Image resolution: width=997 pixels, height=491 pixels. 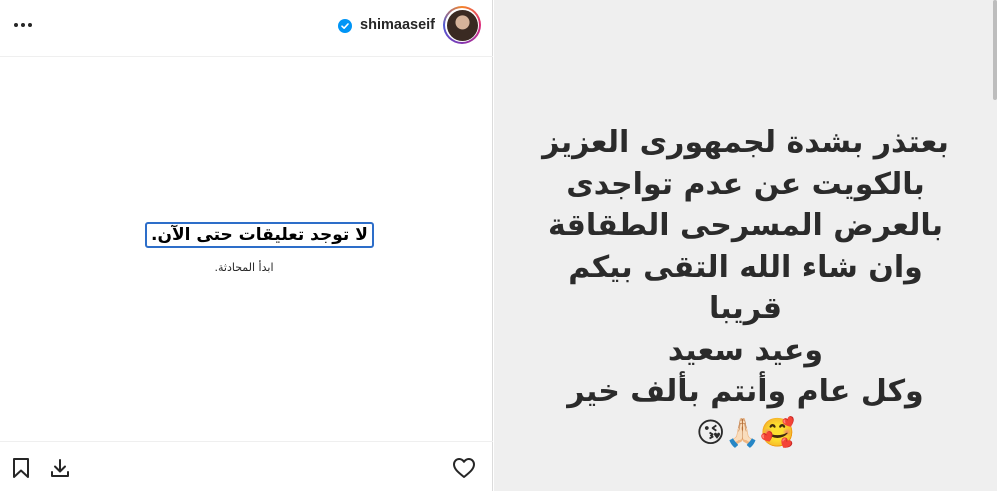 I want to click on avatar-border, so click(x=462, y=25).